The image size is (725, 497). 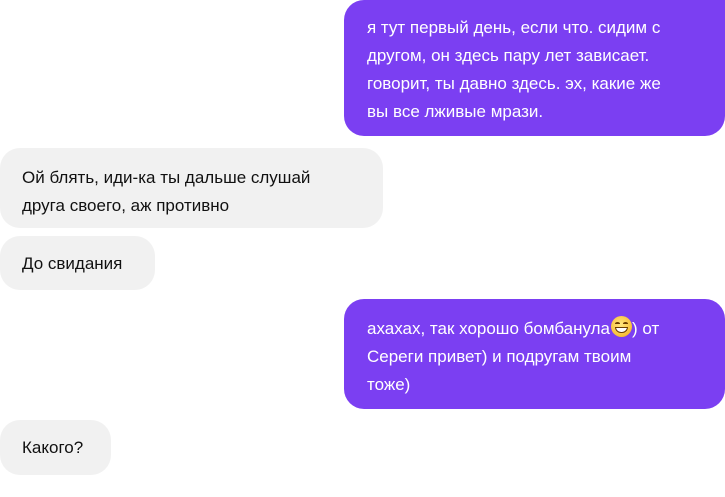 I want to click on message-text: До свидания, so click(x=72, y=263).